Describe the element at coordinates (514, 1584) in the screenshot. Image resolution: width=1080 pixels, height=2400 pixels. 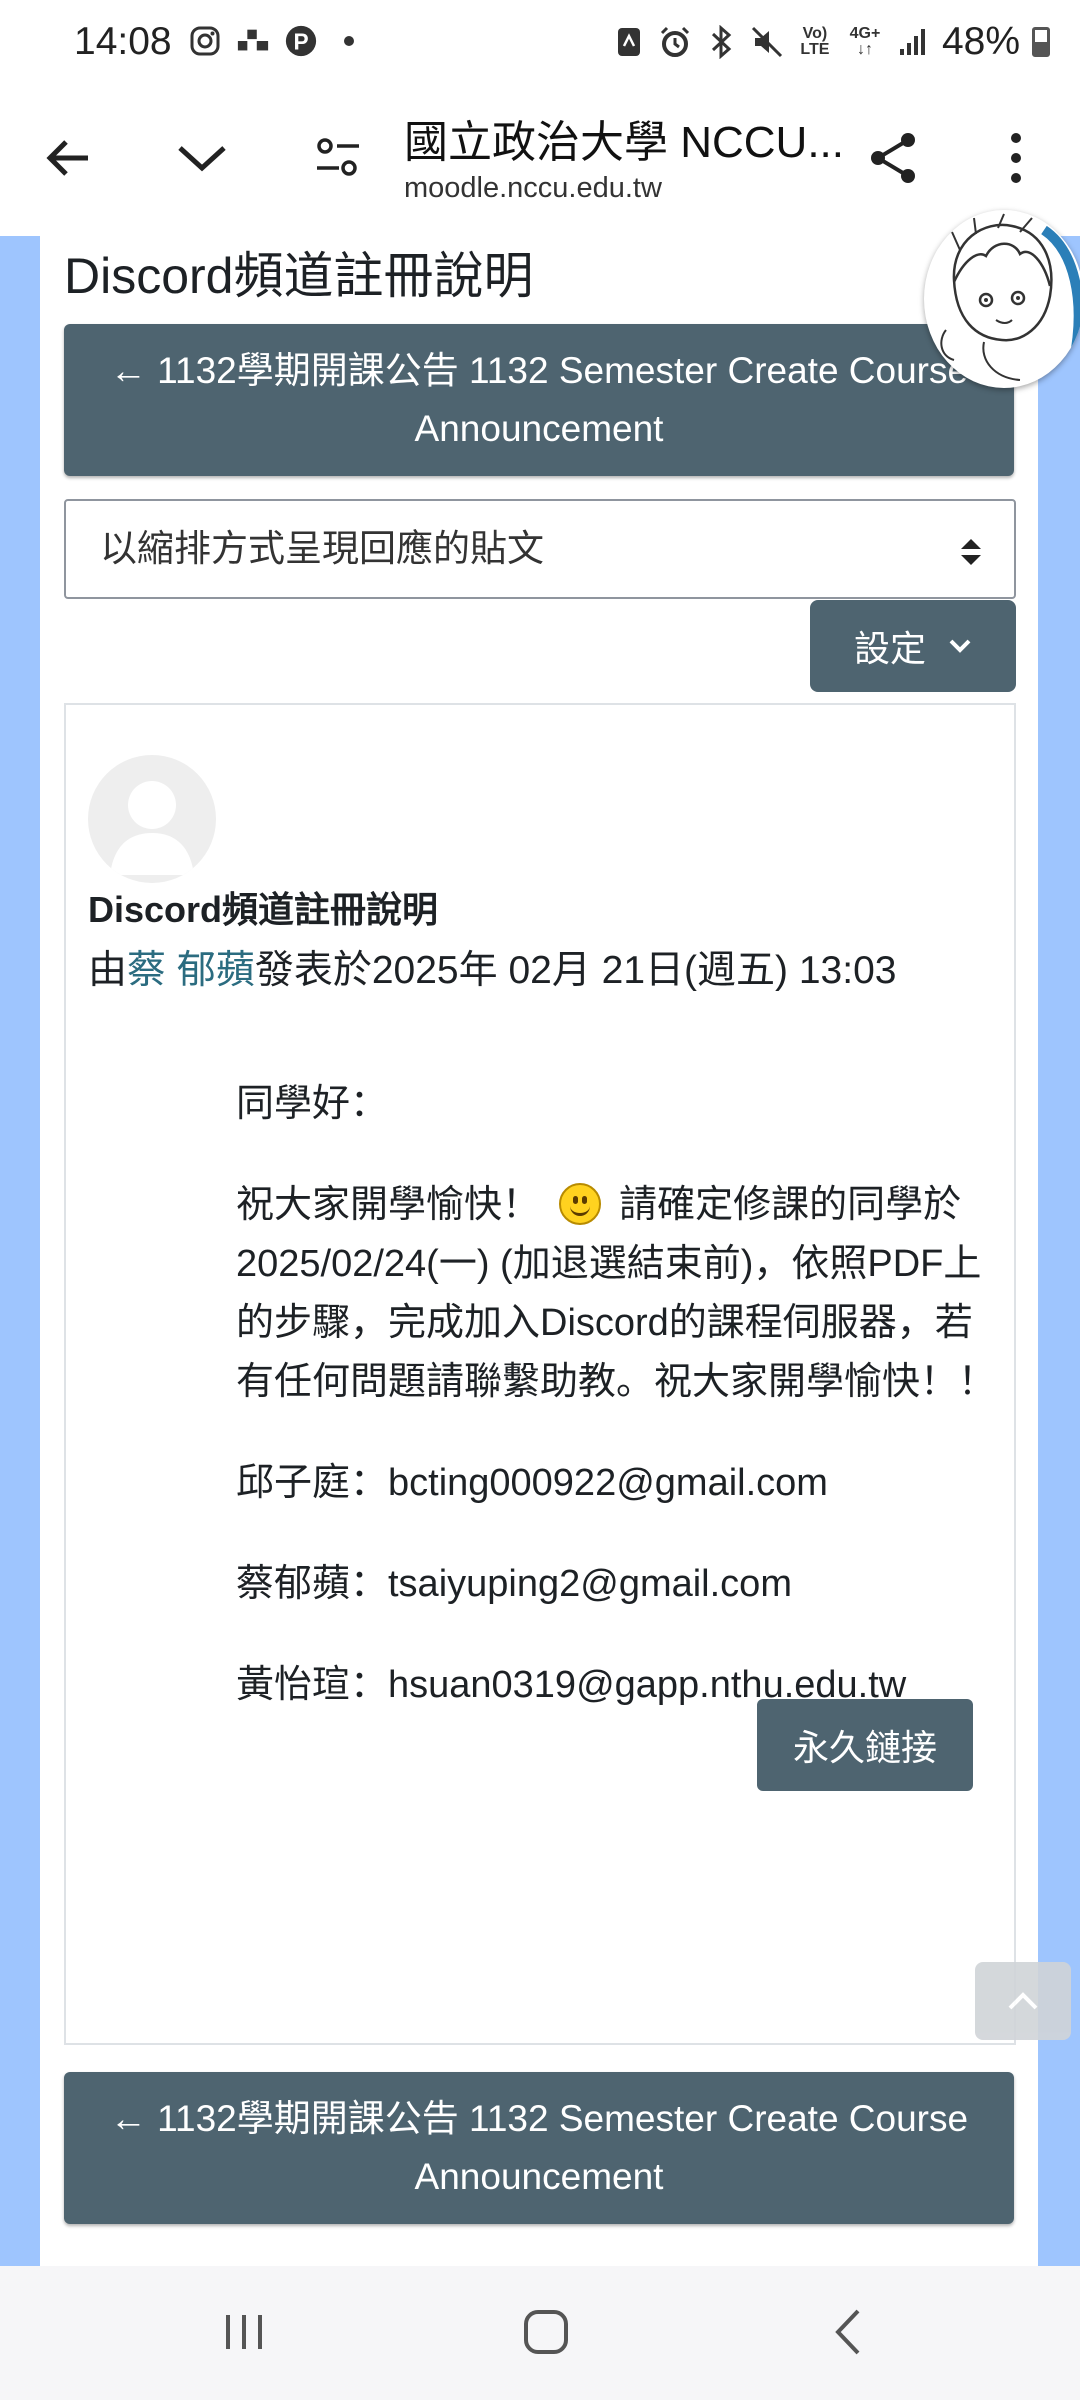
I see `contact-line: 蔡郁蘋：tsaiyuping2@gmail.com` at that location.